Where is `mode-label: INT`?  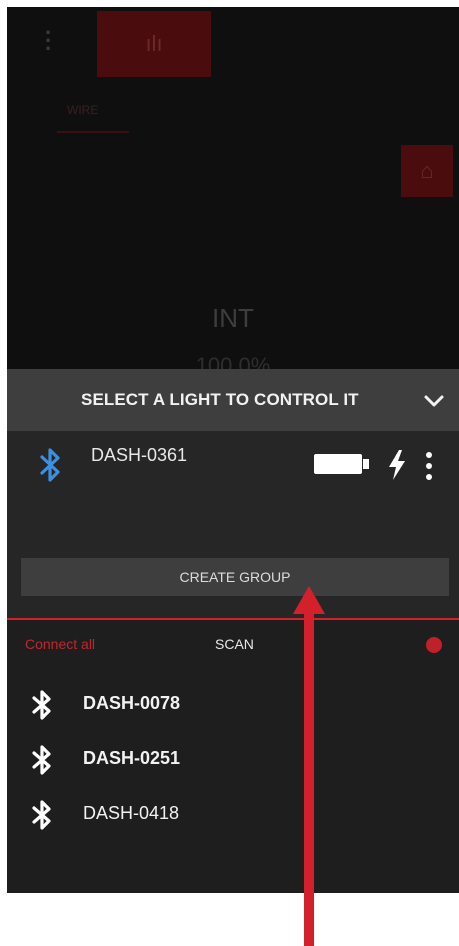
mode-label: INT is located at coordinates (233, 318).